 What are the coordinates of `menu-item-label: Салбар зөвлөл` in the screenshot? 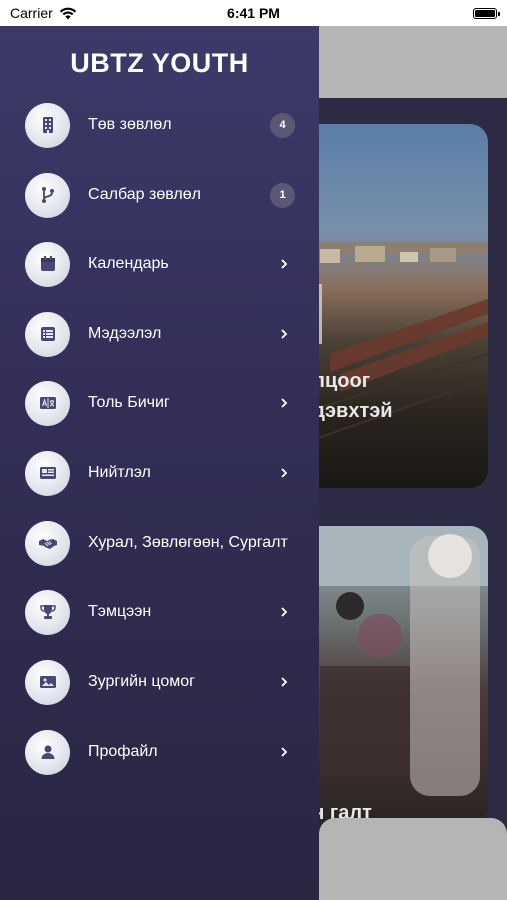 It's located at (144, 194).